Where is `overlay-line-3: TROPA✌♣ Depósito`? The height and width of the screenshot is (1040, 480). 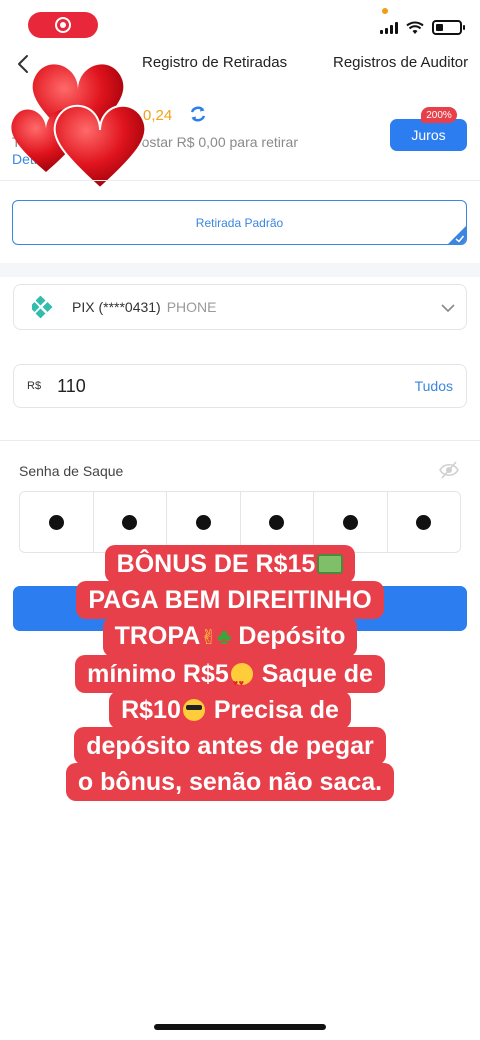 overlay-line-3: TROPA✌♣ Depósito is located at coordinates (230, 637).